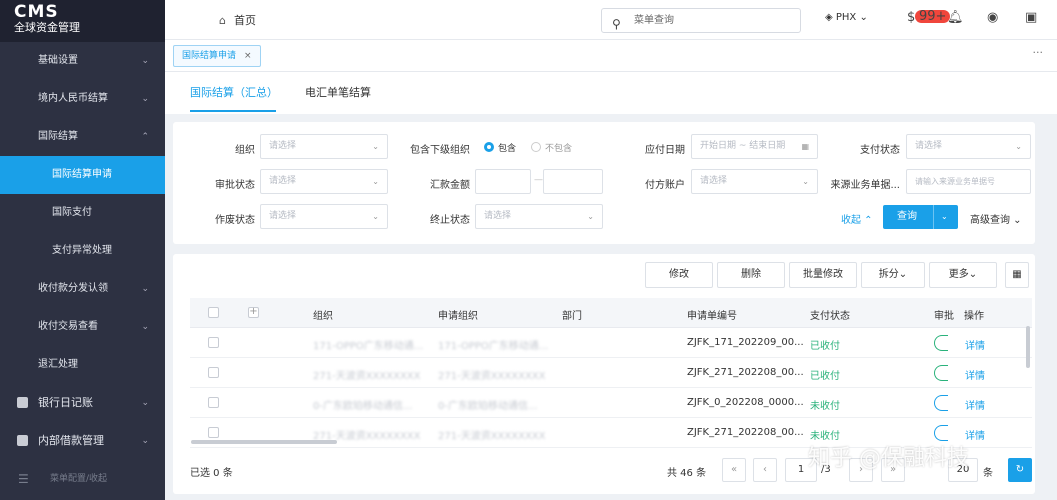  I want to click on advanced-label: 高级查询, so click(990, 220).